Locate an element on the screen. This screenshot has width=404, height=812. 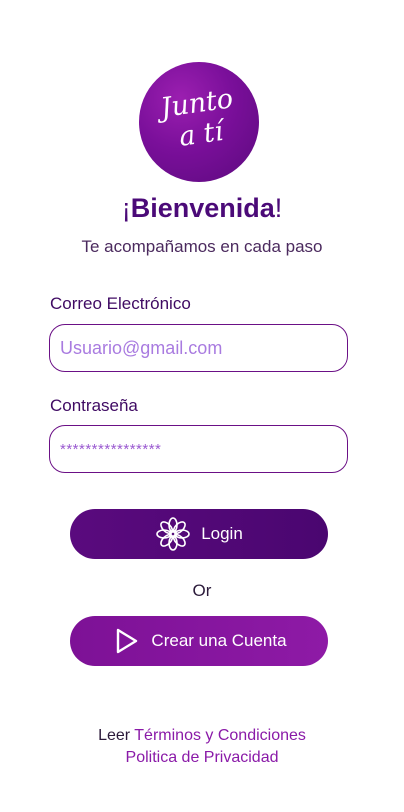
privacy-line: Politica de Privacidad is located at coordinates (202, 758).